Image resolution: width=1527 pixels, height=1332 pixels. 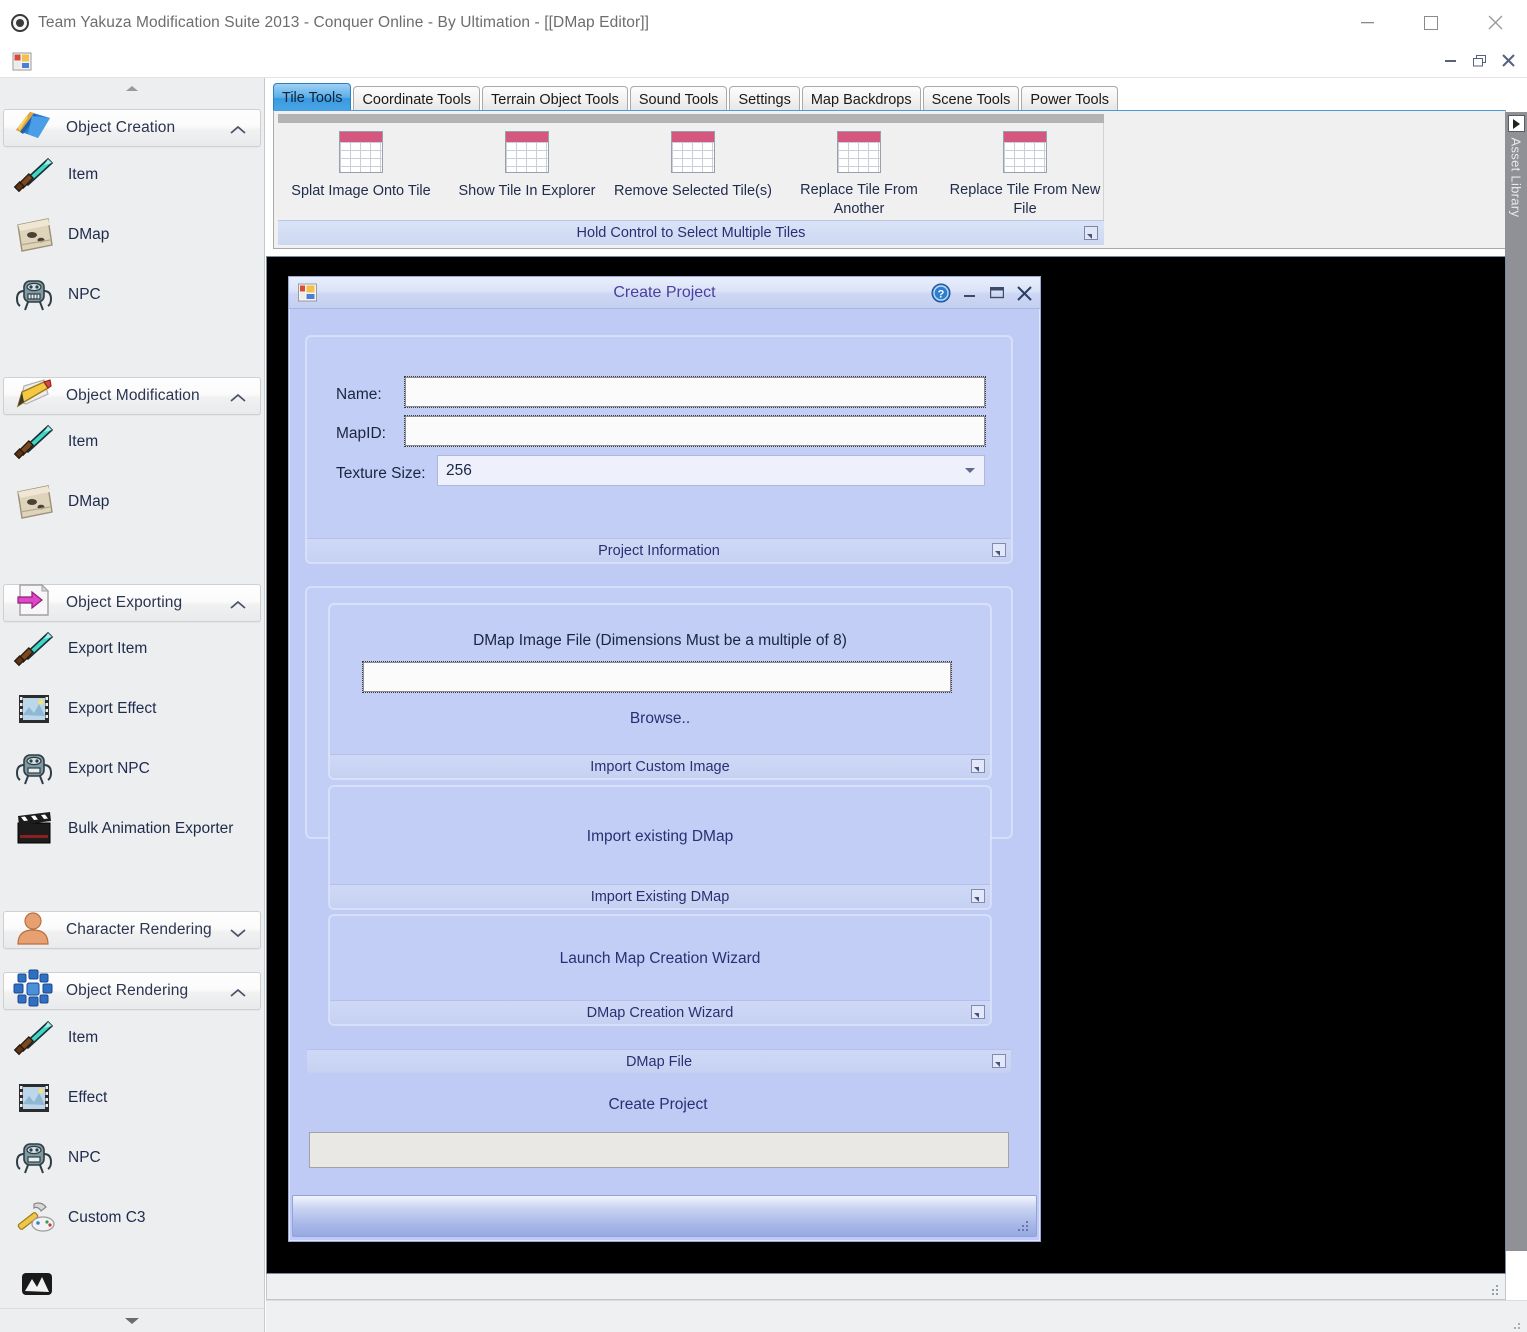 I want to click on ribbon-button-show-tile-in-explorer: Show Tile In Explorer, so click(x=527, y=173).